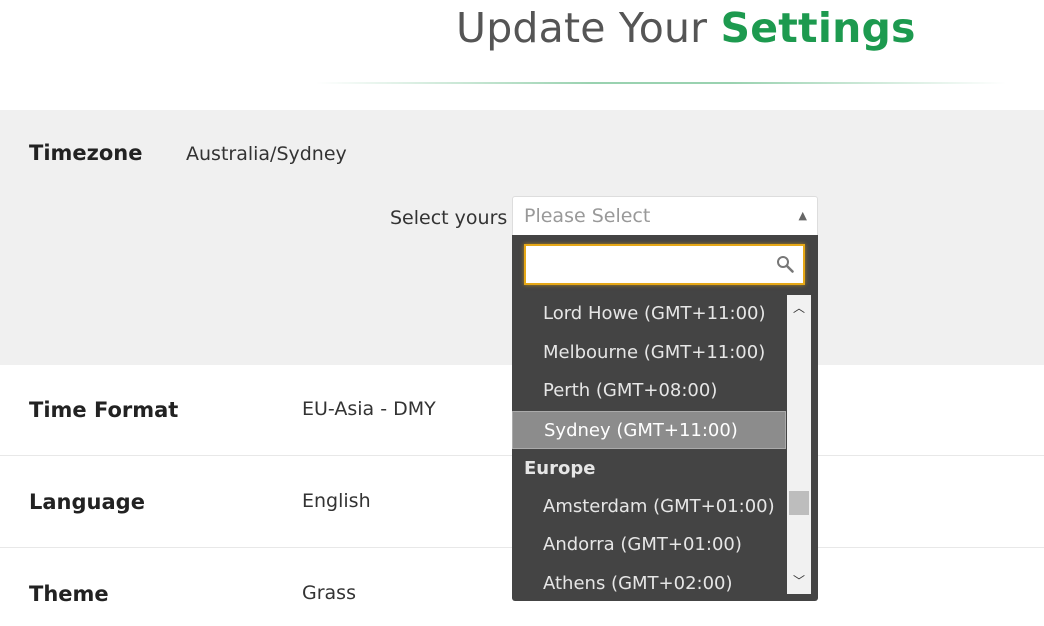 This screenshot has width=1044, height=626. I want to click on chevron-up-icon: ︿, so click(799, 308).